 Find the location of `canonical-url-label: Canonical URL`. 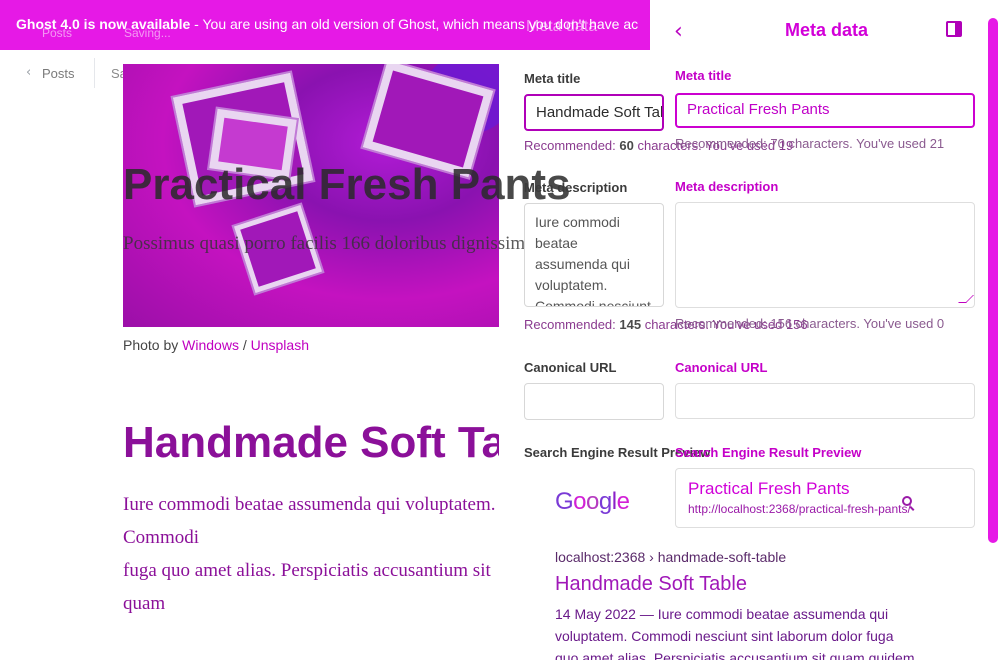

canonical-url-label: Canonical URL is located at coordinates (721, 367).